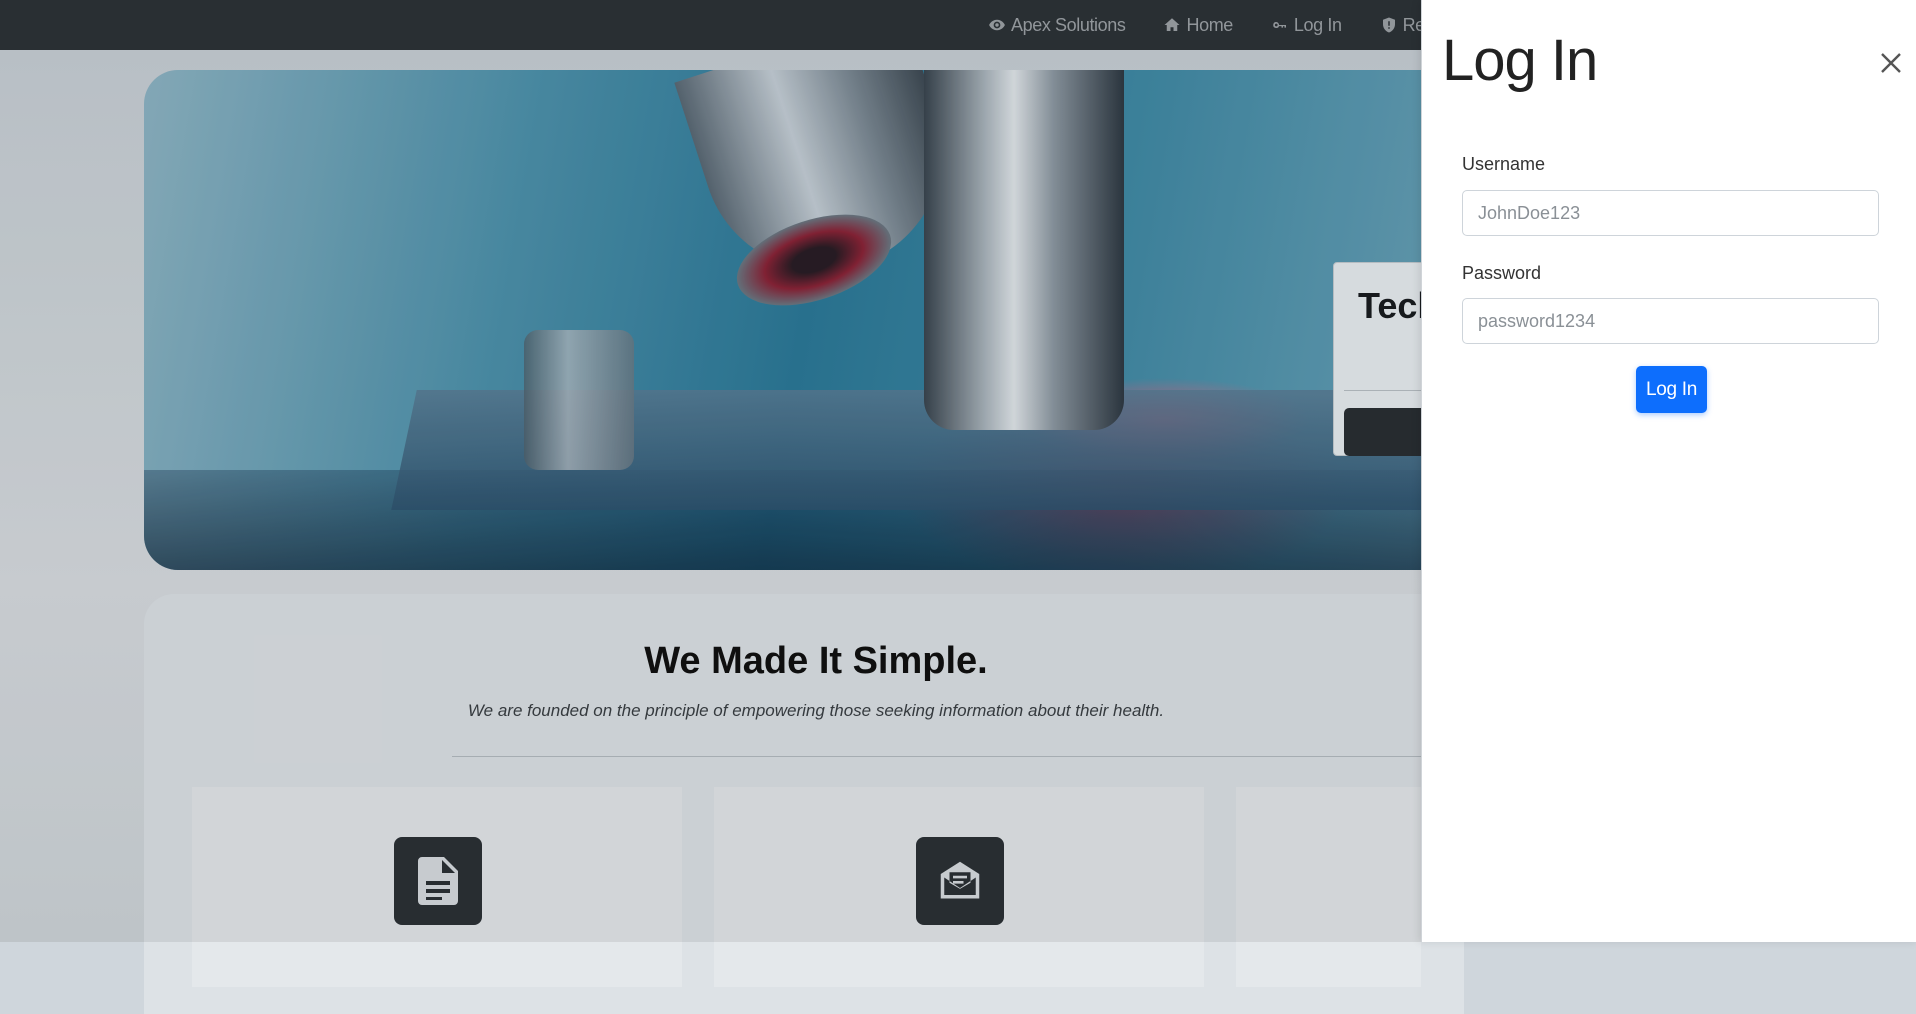 The width and height of the screenshot is (1916, 1014). I want to click on password-input, so click(1670, 321).